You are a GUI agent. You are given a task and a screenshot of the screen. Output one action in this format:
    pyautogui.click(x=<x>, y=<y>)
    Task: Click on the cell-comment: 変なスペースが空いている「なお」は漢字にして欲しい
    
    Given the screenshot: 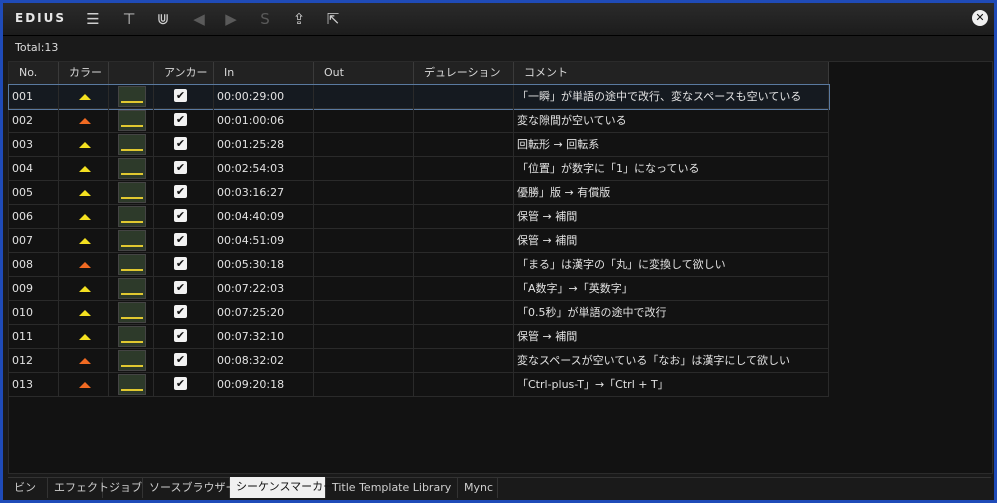 What is the action you would take?
    pyautogui.click(x=671, y=360)
    